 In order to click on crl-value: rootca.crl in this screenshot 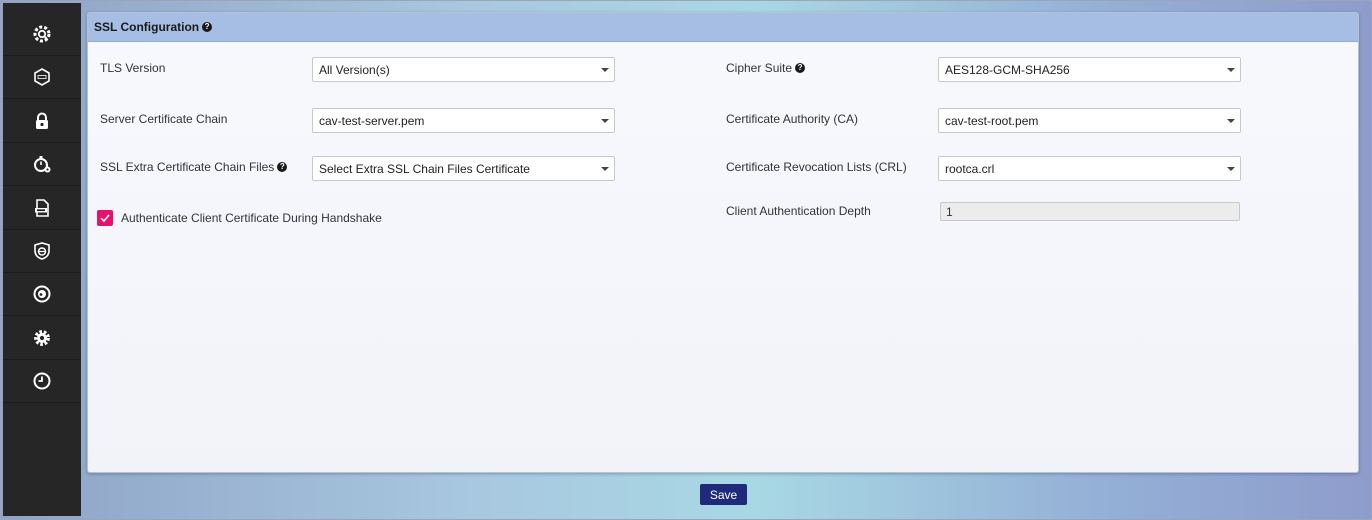, I will do `click(970, 168)`.